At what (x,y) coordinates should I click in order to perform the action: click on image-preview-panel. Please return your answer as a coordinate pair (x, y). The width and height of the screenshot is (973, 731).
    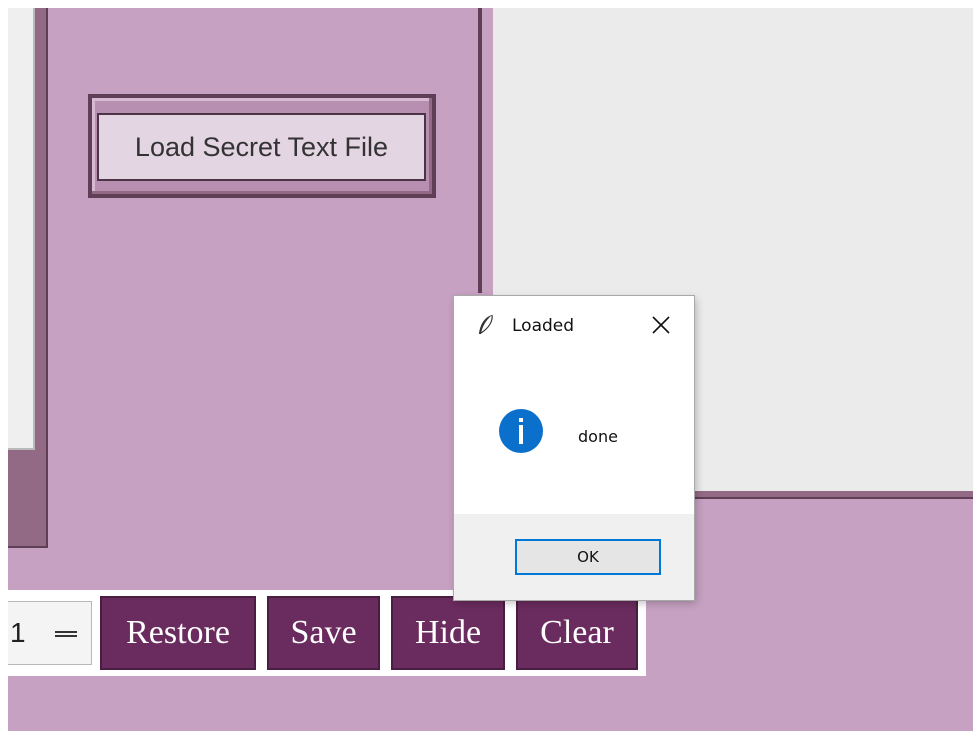
    Looking at the image, I should click on (21, 229).